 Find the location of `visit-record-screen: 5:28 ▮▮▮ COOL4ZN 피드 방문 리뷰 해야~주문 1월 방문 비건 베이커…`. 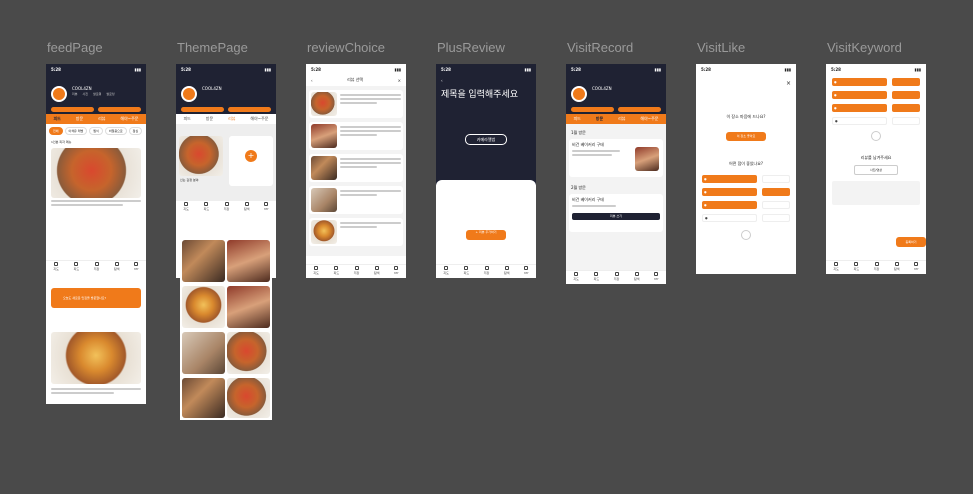

visit-record-screen: 5:28 ▮▮▮ COOL4ZN 피드 방문 리뷰 해야~주문 1월 방문 비건 베이커… is located at coordinates (616, 174).